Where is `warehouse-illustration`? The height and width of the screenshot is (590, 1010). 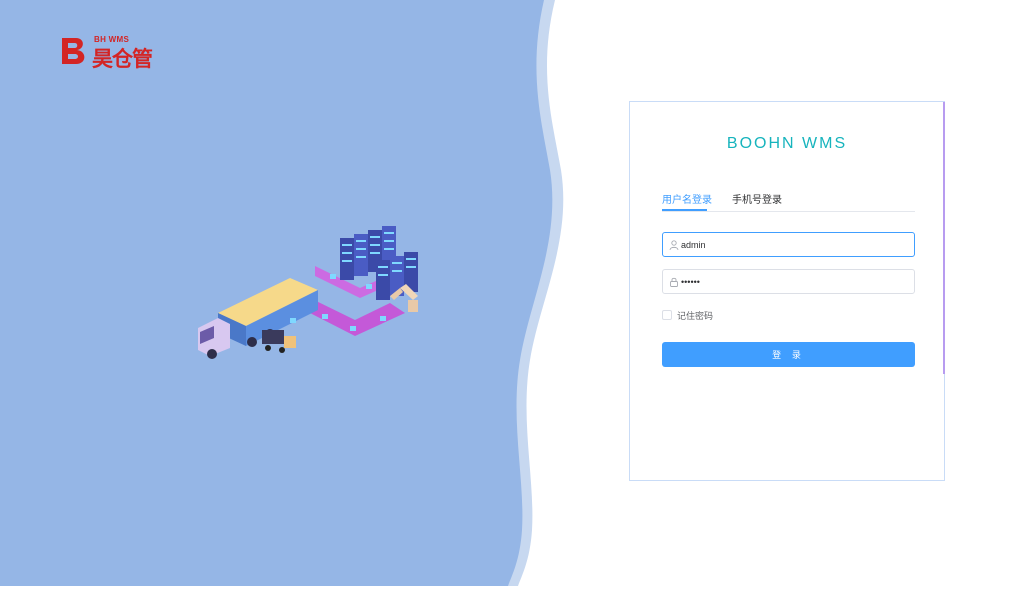
warehouse-illustration is located at coordinates (308, 292).